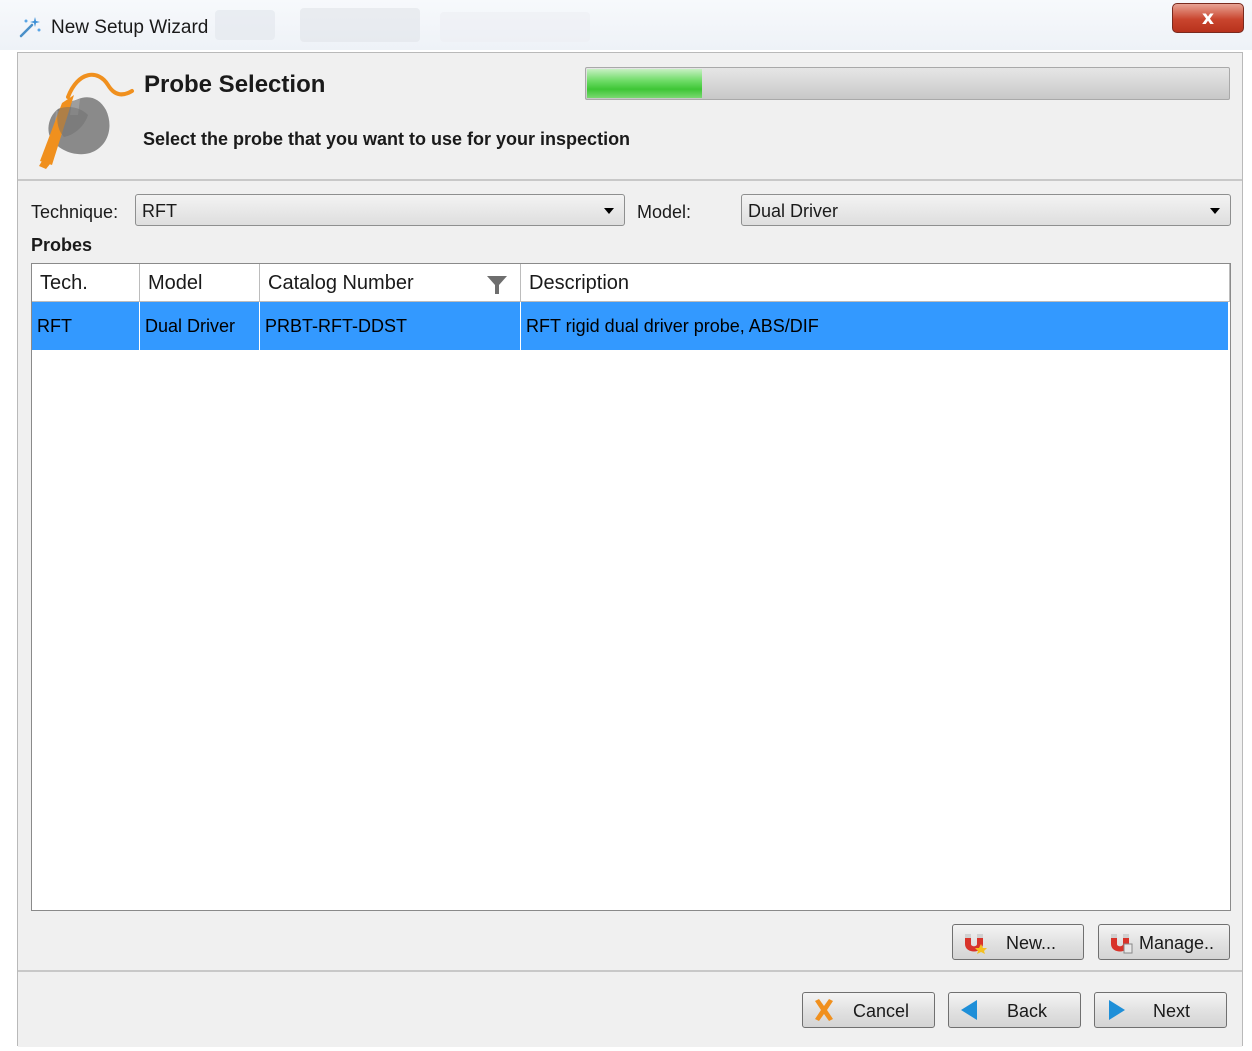 The image size is (1252, 1051). Describe the element at coordinates (986, 210) in the screenshot. I see `model-dropdown: Dual Driver` at that location.